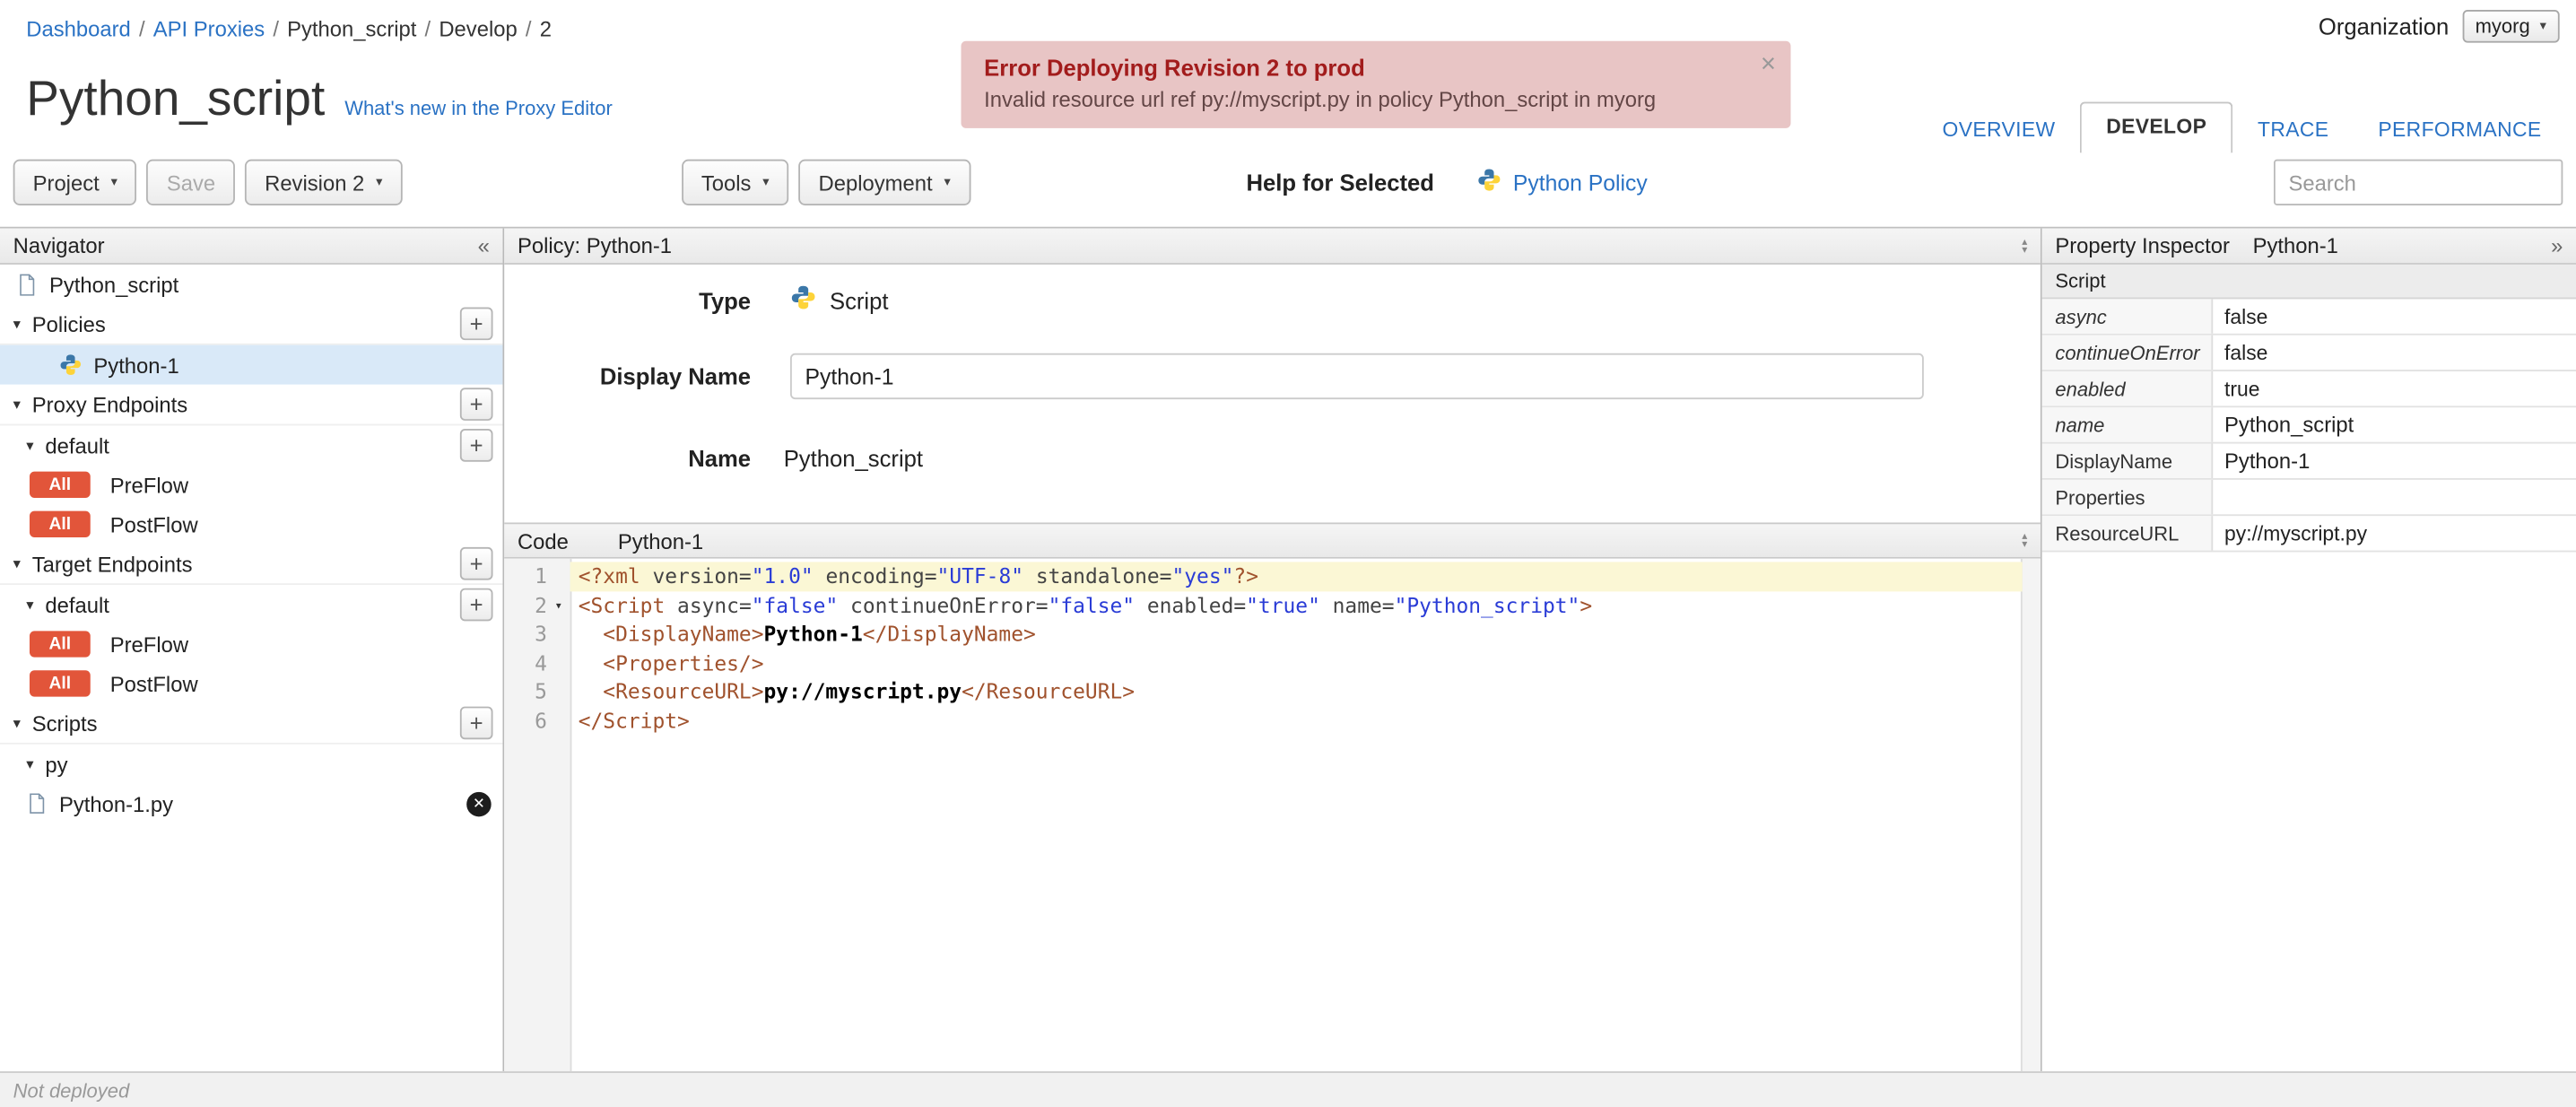 The height and width of the screenshot is (1107, 2576). What do you see at coordinates (2394, 533) in the screenshot?
I see `property-value: py://myscript.py` at bounding box center [2394, 533].